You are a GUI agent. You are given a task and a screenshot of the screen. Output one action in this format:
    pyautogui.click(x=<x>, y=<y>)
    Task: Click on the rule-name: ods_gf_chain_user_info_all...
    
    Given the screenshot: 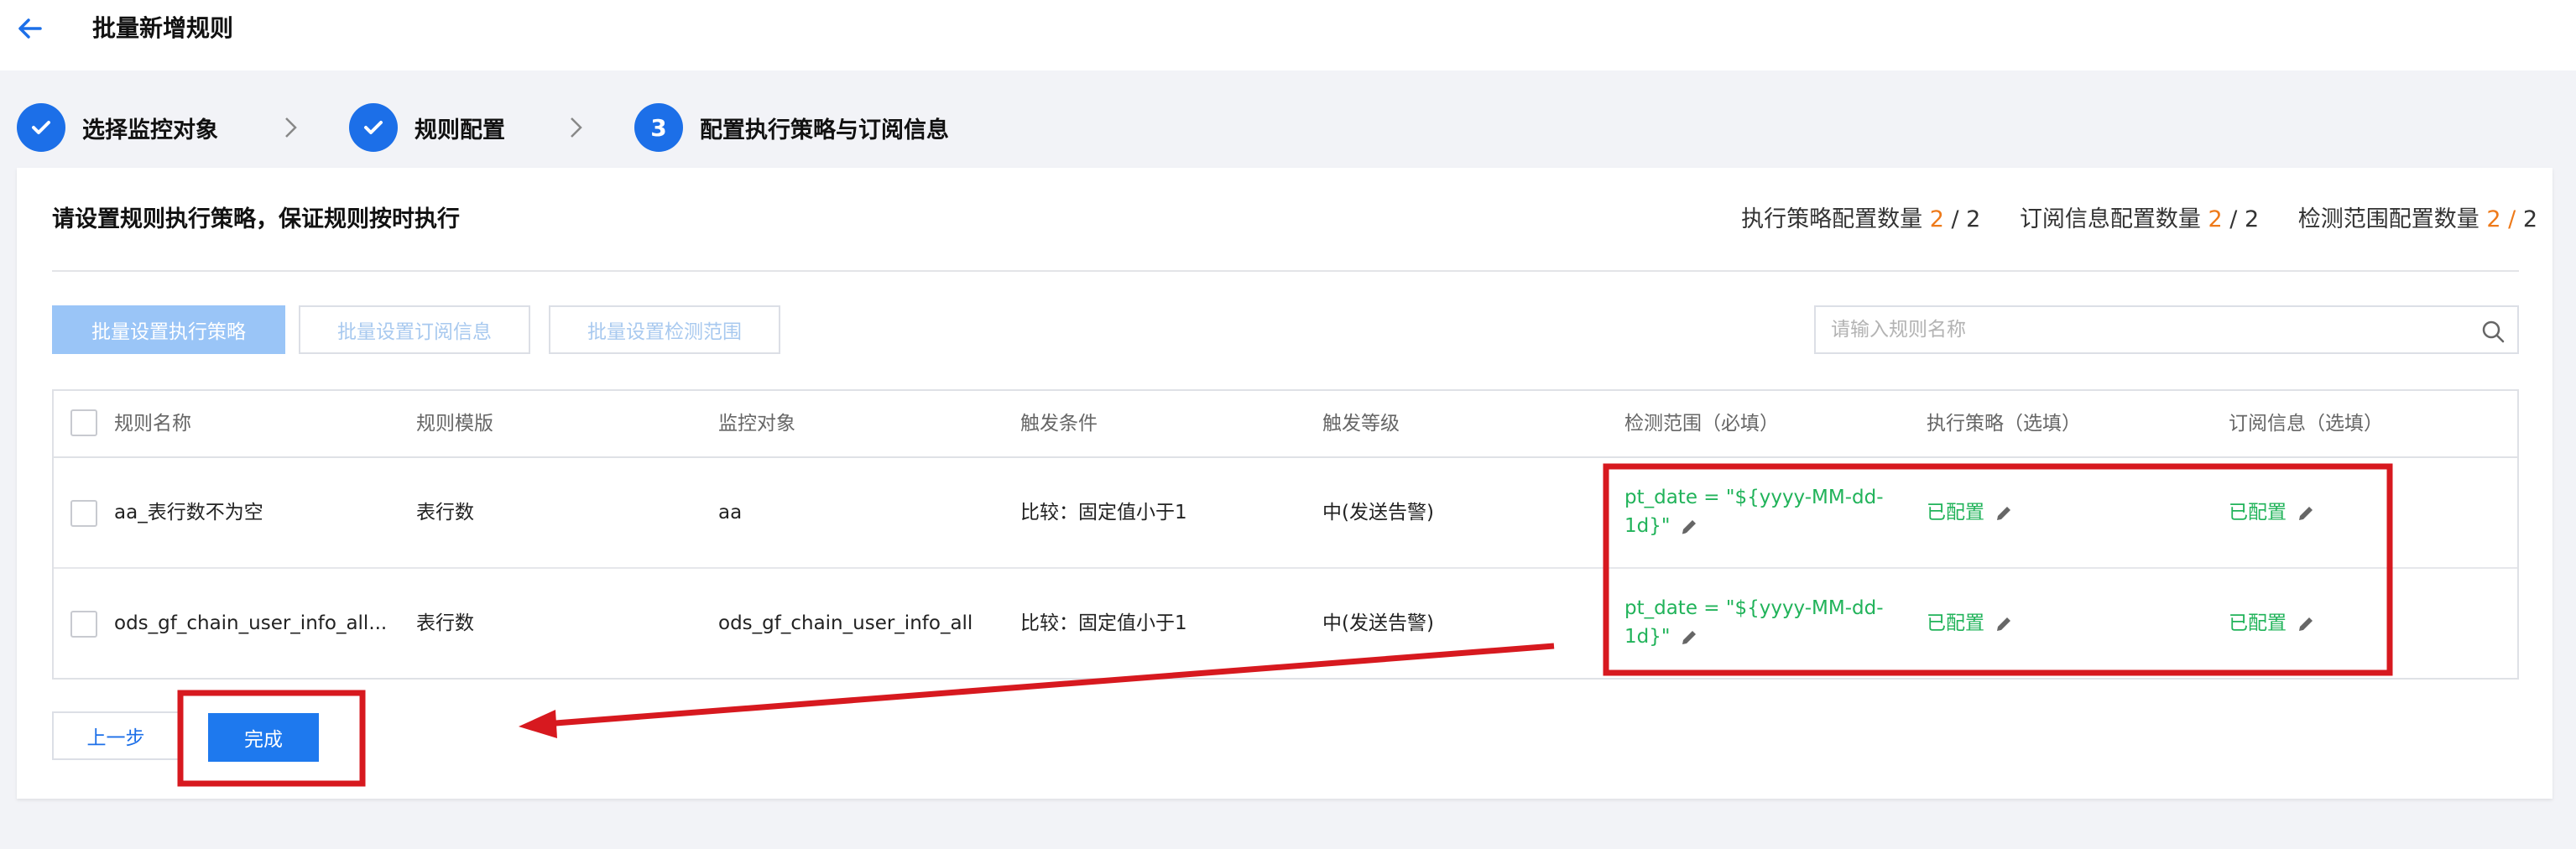 What is the action you would take?
    pyautogui.click(x=251, y=623)
    